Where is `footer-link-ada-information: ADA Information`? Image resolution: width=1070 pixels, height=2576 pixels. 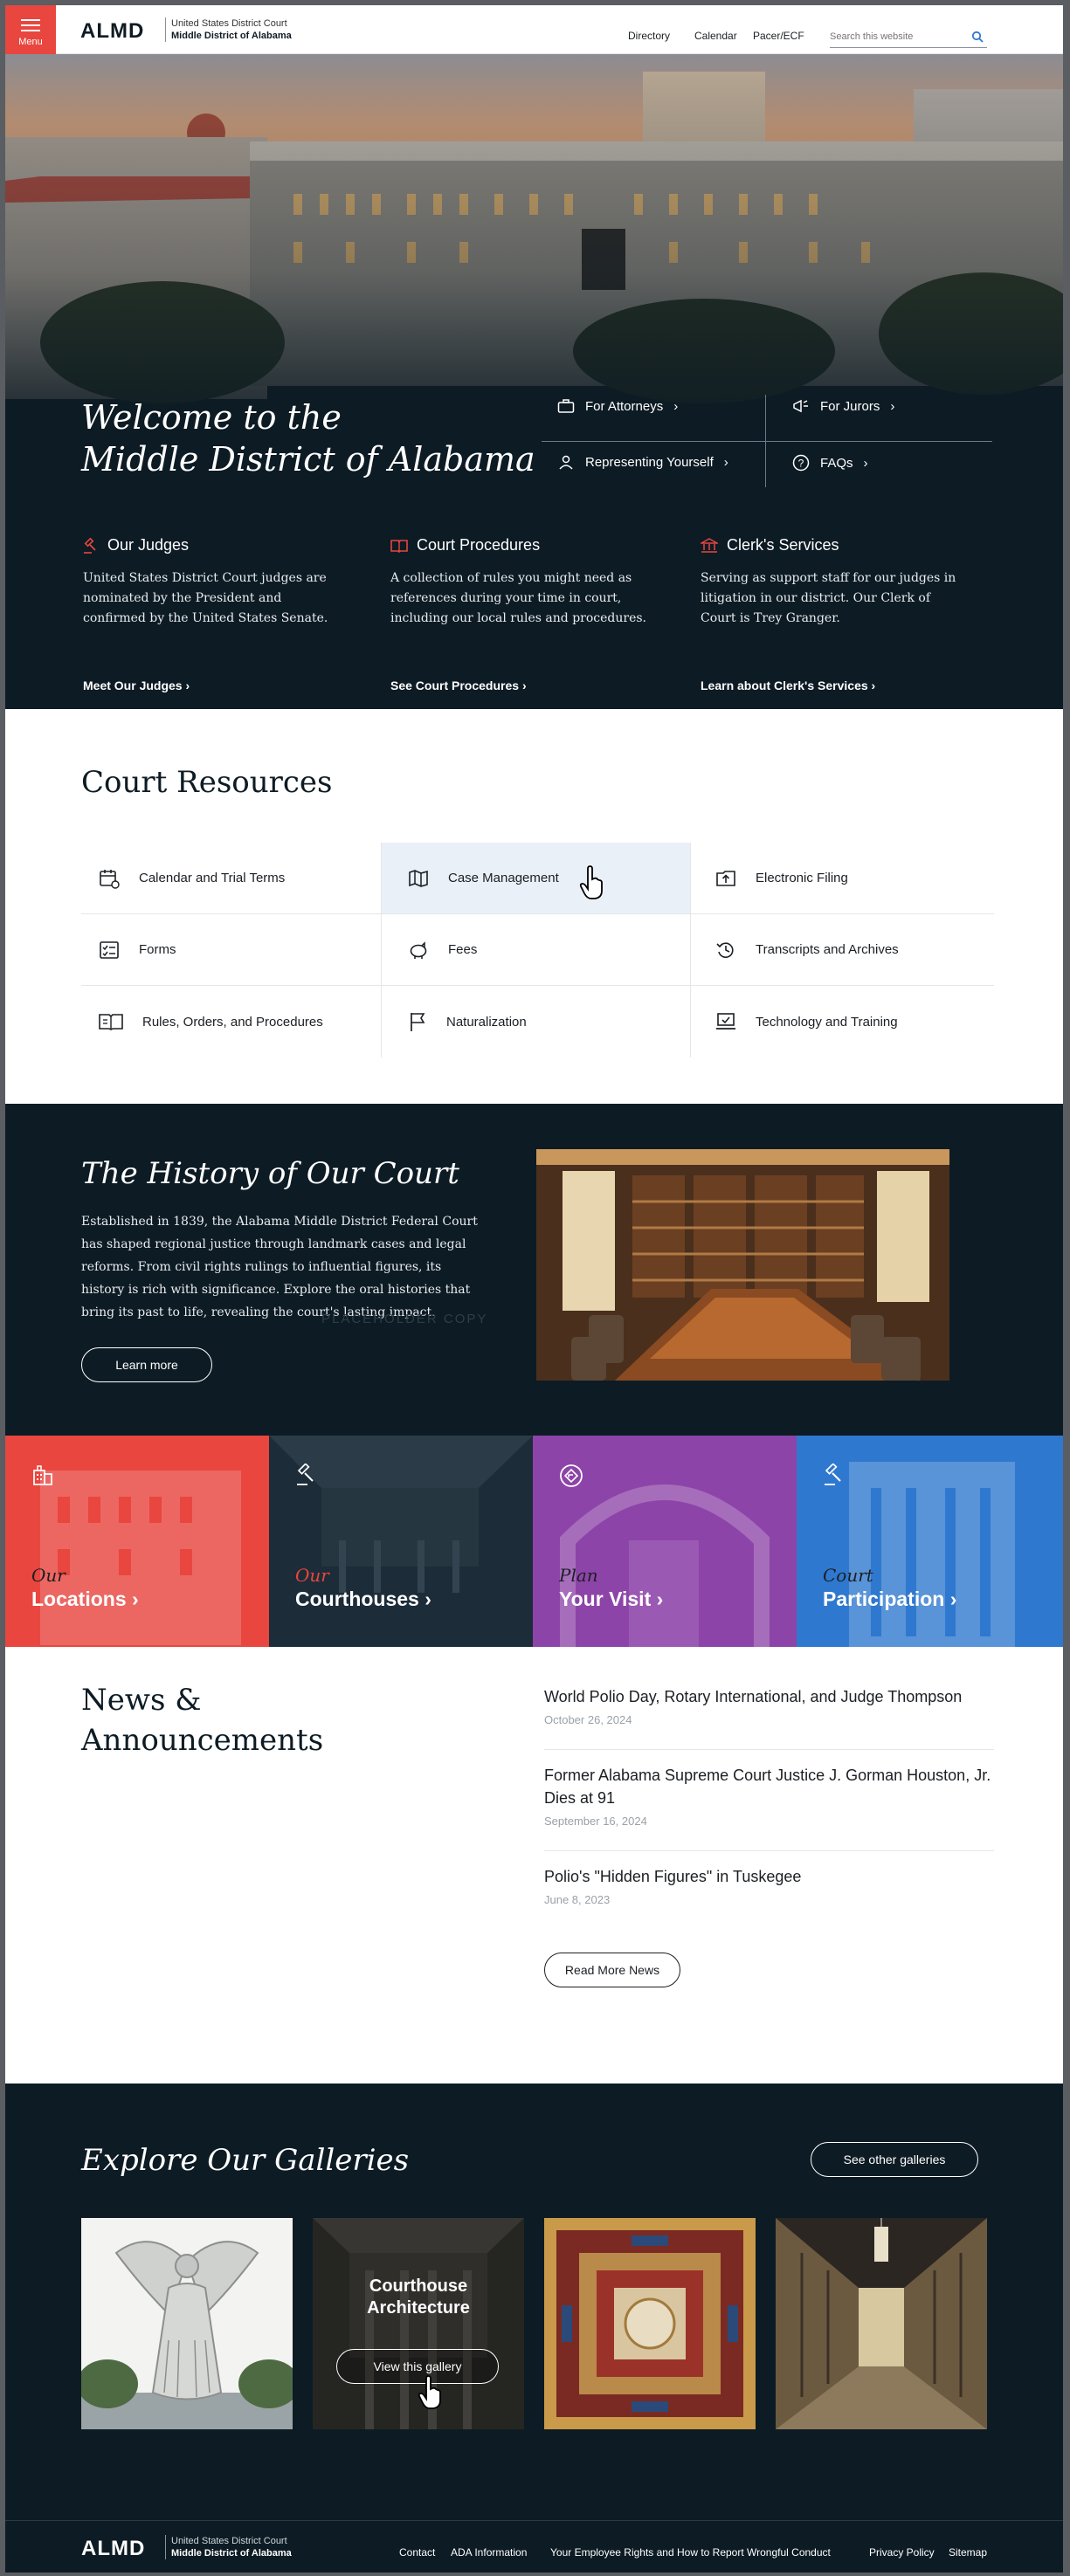 footer-link-ada-information: ADA Information is located at coordinates (489, 2552).